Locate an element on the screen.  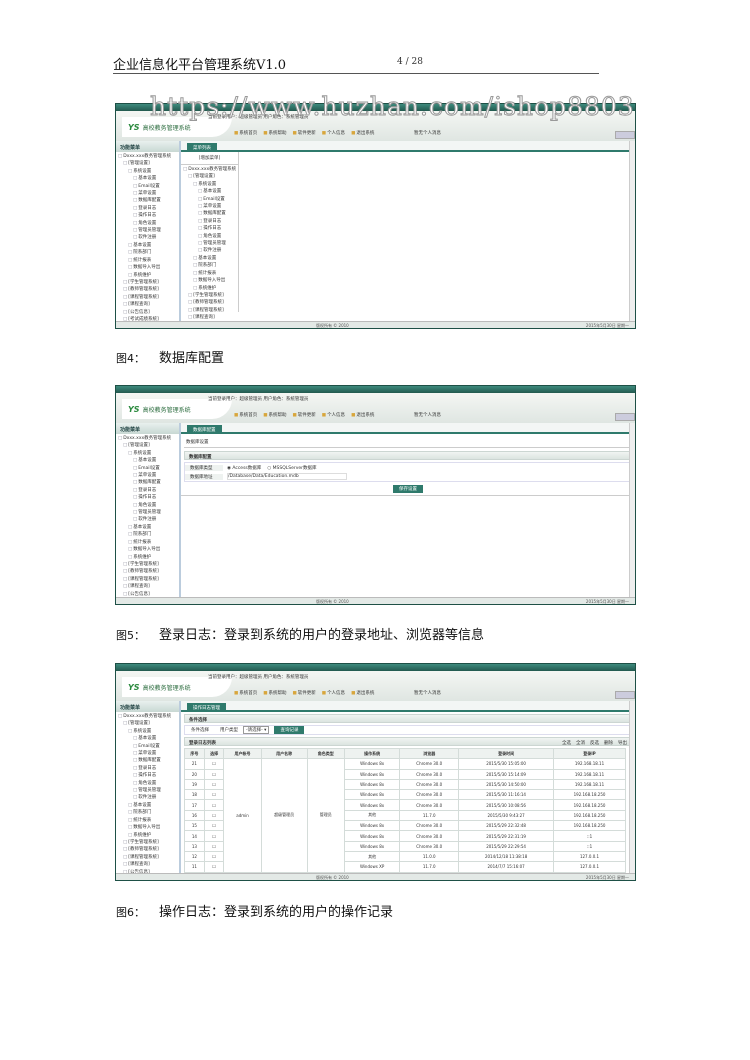
db-address-input: /Database/Data/Education.mdb is located at coordinates (287, 476).